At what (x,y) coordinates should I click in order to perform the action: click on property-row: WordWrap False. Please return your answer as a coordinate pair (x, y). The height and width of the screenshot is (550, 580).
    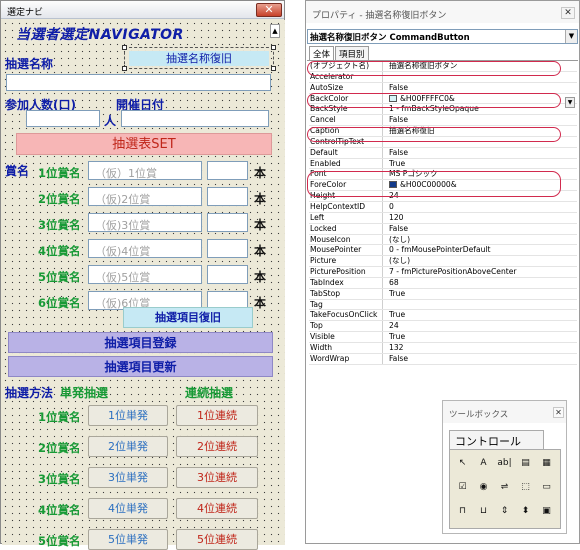
    Looking at the image, I should click on (443, 359).